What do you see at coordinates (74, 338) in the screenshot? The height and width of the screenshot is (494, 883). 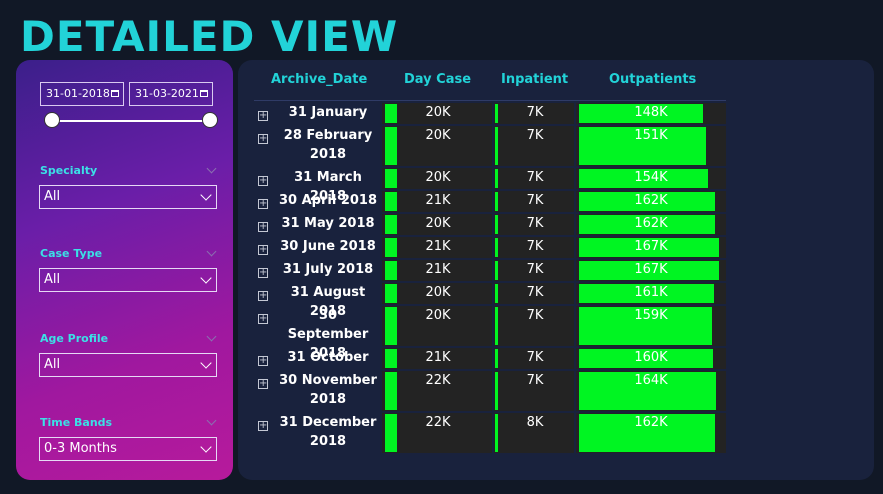 I see `age-profile-label: Age Profile` at bounding box center [74, 338].